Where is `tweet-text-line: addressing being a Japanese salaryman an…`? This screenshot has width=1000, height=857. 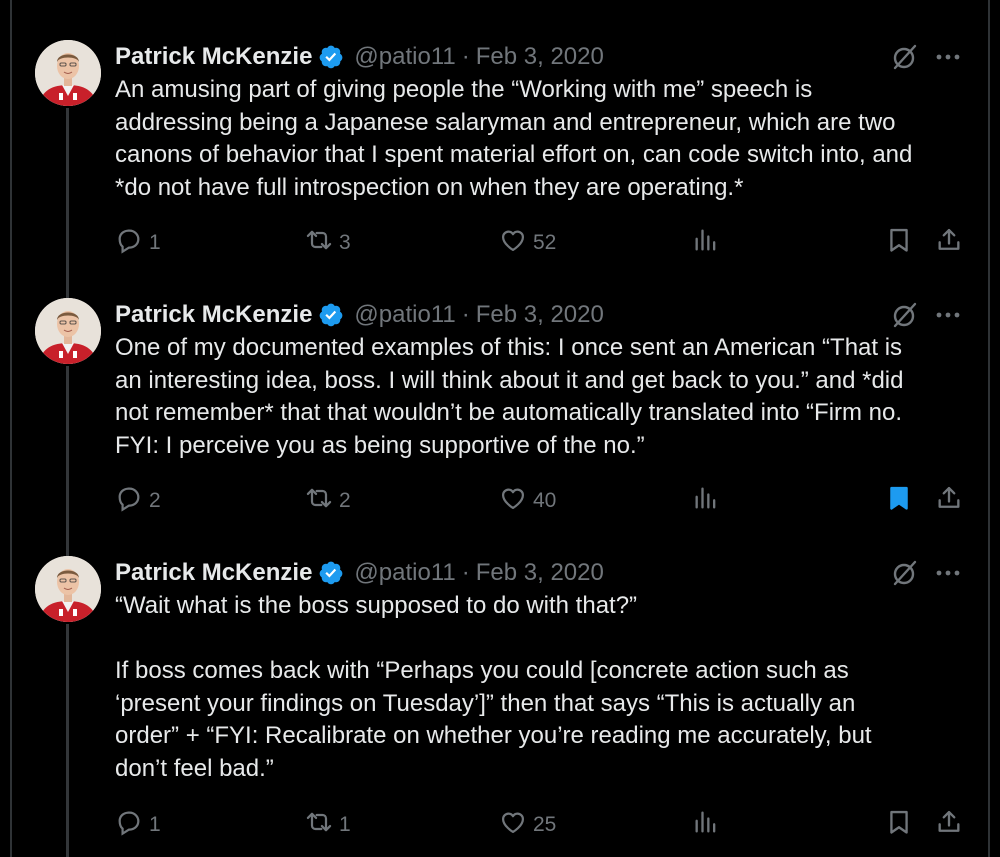 tweet-text-line: addressing being a Japanese salaryman an… is located at coordinates (505, 122).